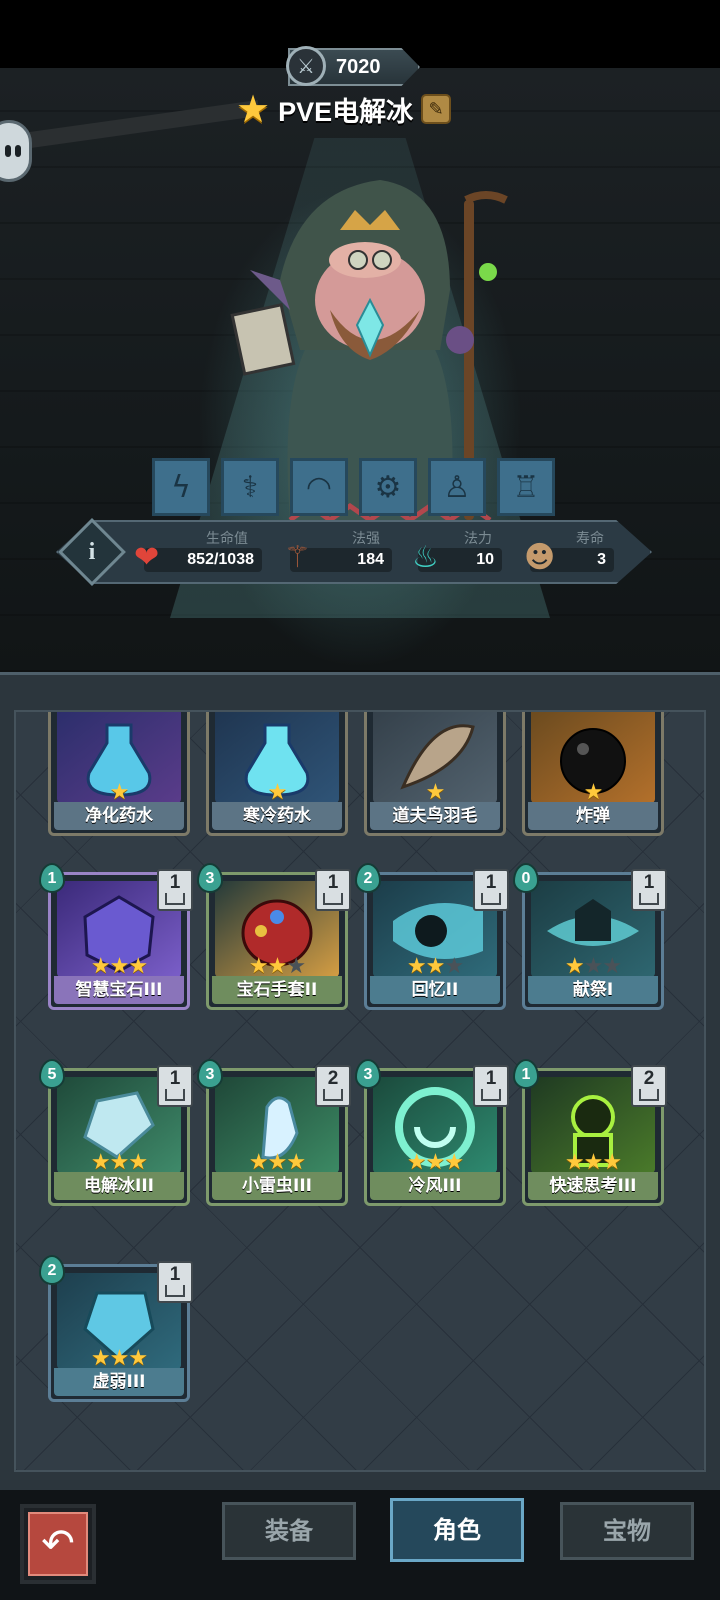  What do you see at coordinates (289, 1531) in the screenshot?
I see `tab-equipment: 装备` at bounding box center [289, 1531].